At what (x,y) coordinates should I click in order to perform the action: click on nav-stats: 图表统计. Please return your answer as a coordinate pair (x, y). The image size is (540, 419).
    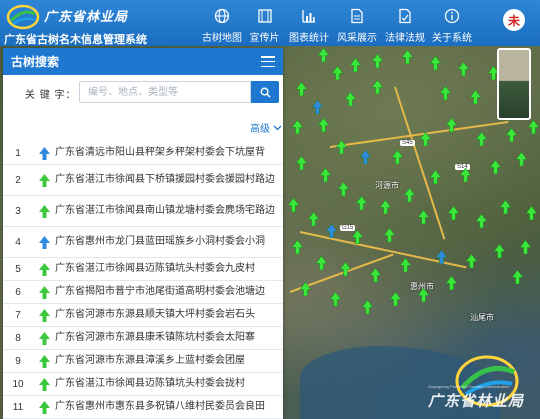
    Looking at the image, I should click on (309, 23).